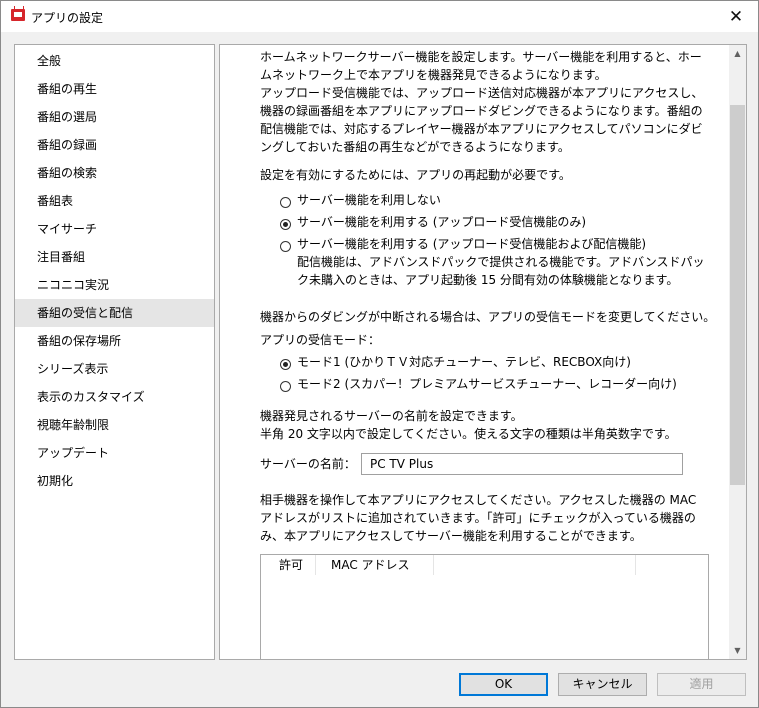  I want to click on radio-server-off-label: サーバー機能を利用しない, so click(369, 200).